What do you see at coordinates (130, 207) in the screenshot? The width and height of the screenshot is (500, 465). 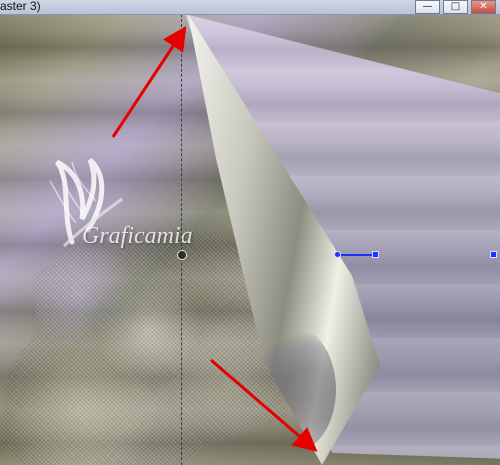 I see `graficamia-watermark: Graficamia` at bounding box center [130, 207].